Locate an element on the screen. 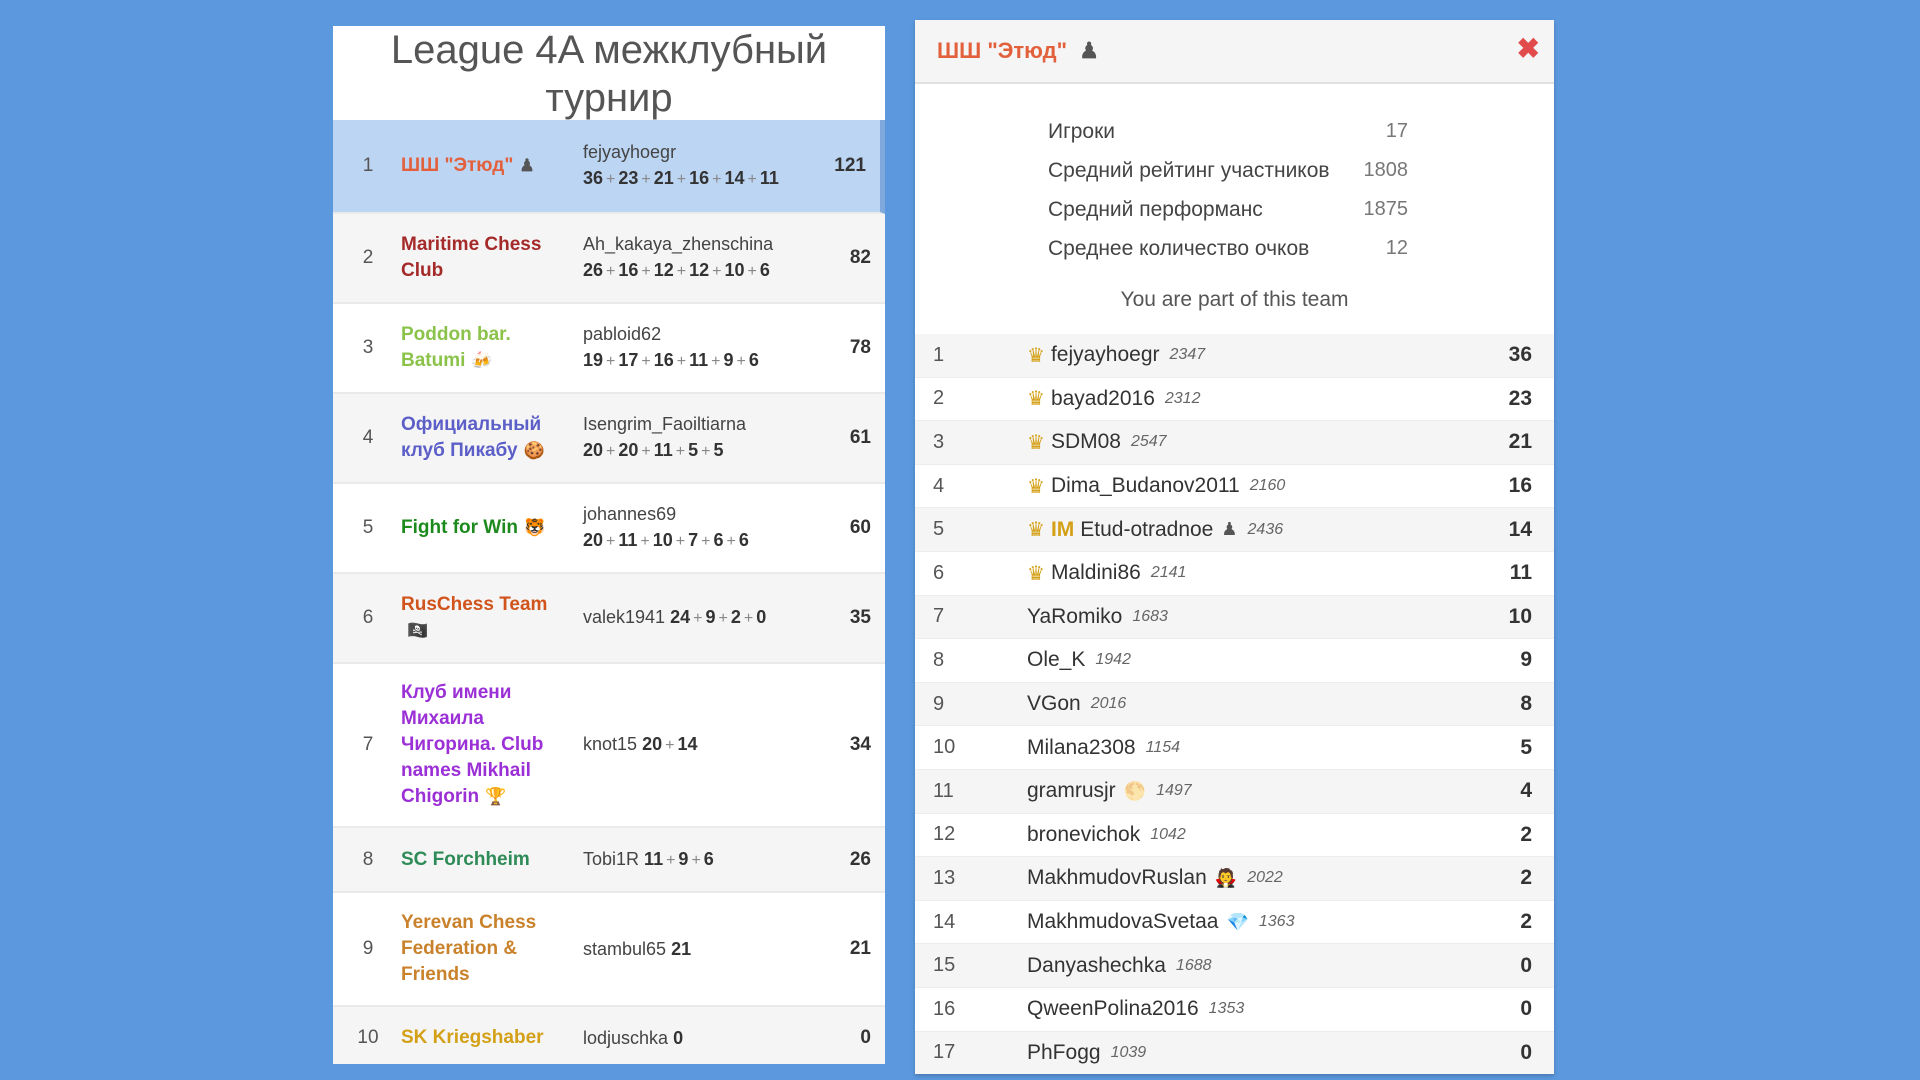 The width and height of the screenshot is (1920, 1080). player-name: lodjuschka is located at coordinates (625, 1038).